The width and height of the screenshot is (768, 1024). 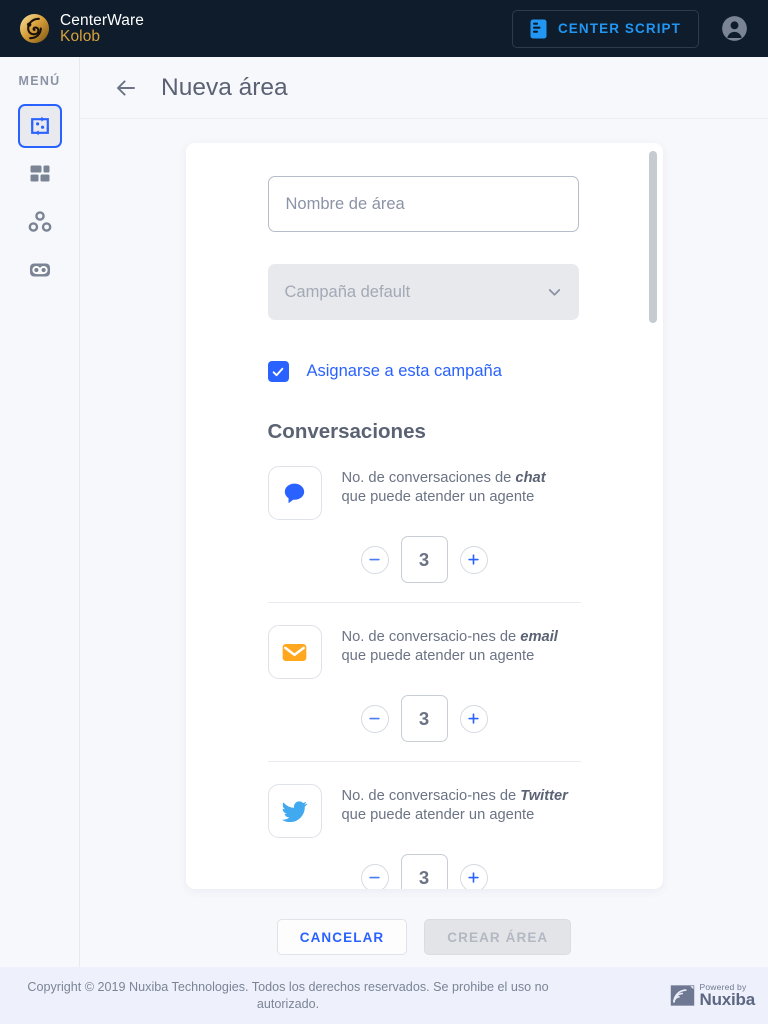 I want to click on twitter-channel-name: Twitter, so click(x=544, y=796).